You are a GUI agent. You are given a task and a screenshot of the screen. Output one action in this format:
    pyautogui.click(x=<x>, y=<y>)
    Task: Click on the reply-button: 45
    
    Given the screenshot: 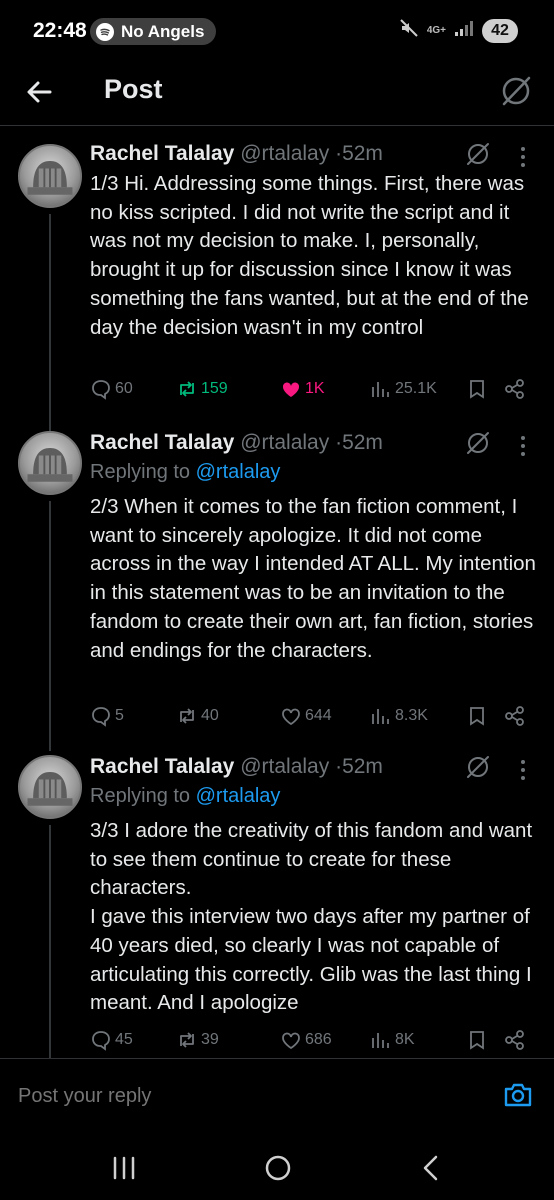 What is the action you would take?
    pyautogui.click(x=111, y=1040)
    